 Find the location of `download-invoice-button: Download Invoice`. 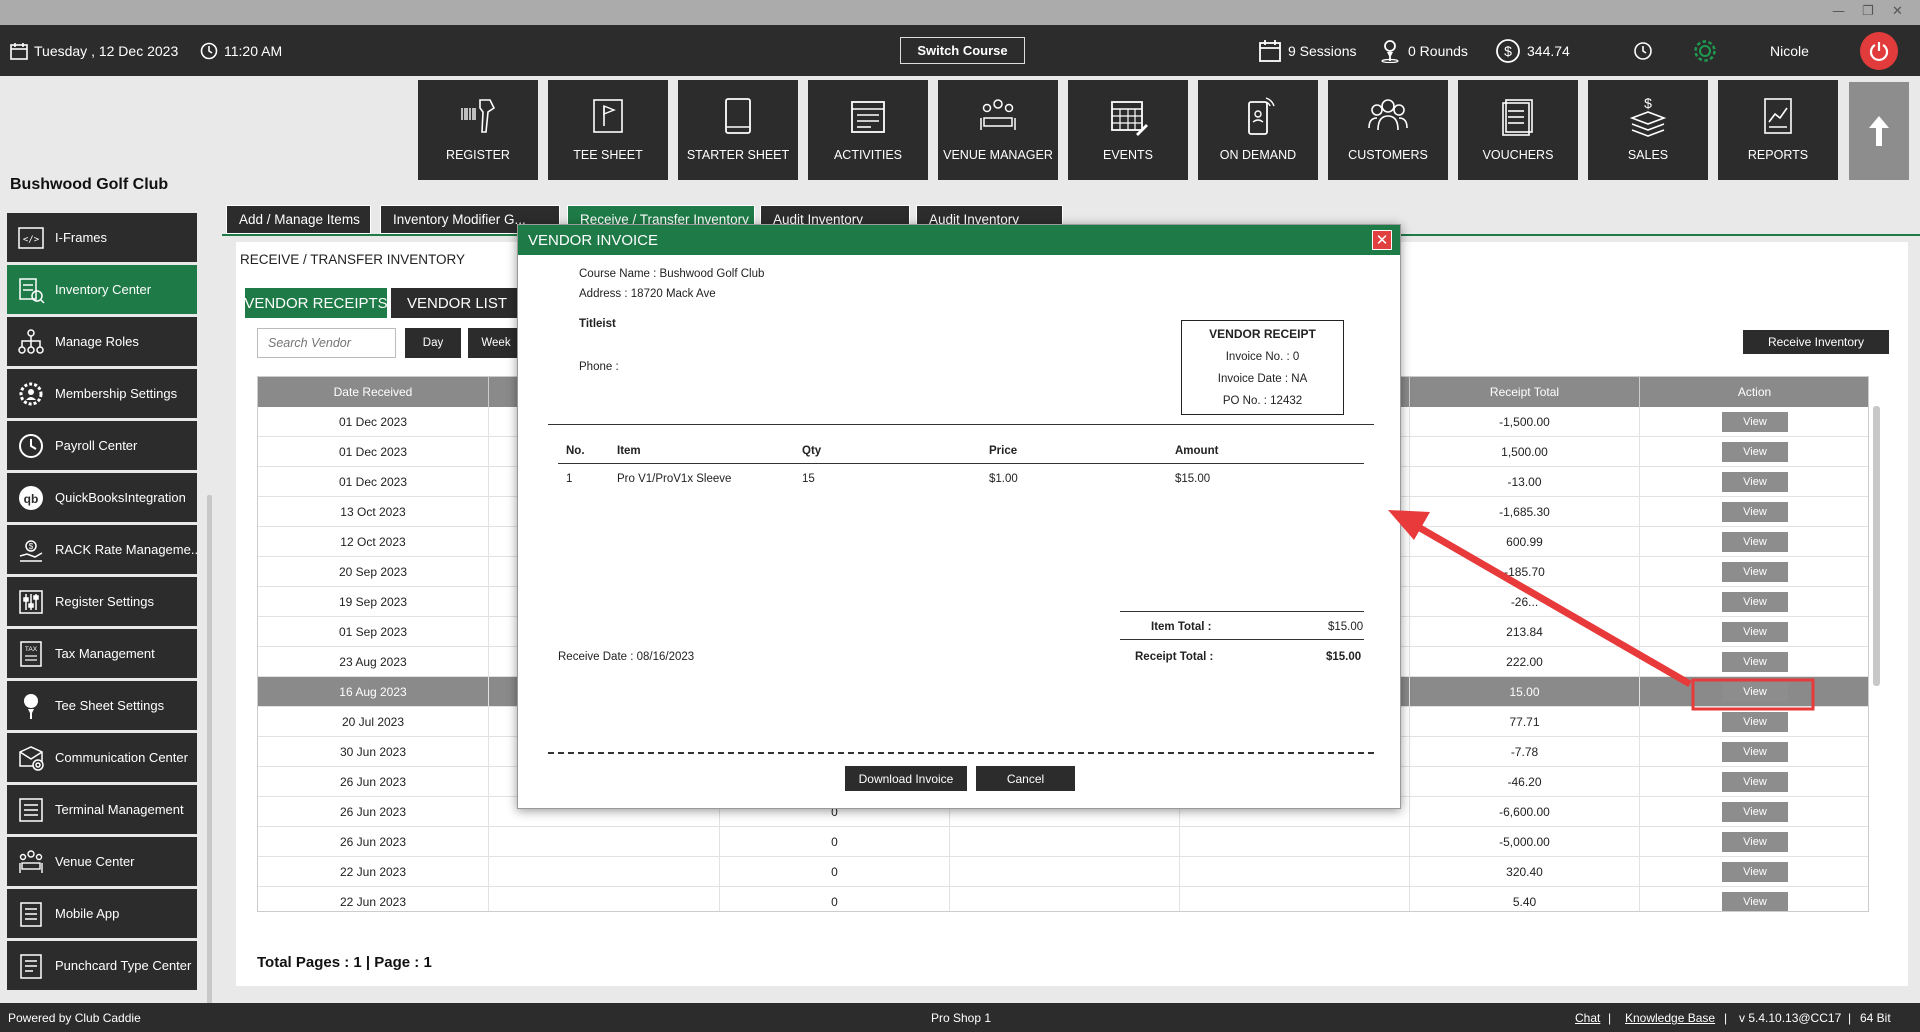

download-invoice-button: Download Invoice is located at coordinates (906, 778).